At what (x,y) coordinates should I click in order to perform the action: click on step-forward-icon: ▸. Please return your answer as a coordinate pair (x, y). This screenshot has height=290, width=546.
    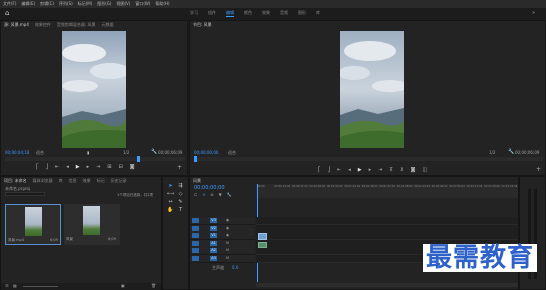
    Looking at the image, I should click on (88, 167).